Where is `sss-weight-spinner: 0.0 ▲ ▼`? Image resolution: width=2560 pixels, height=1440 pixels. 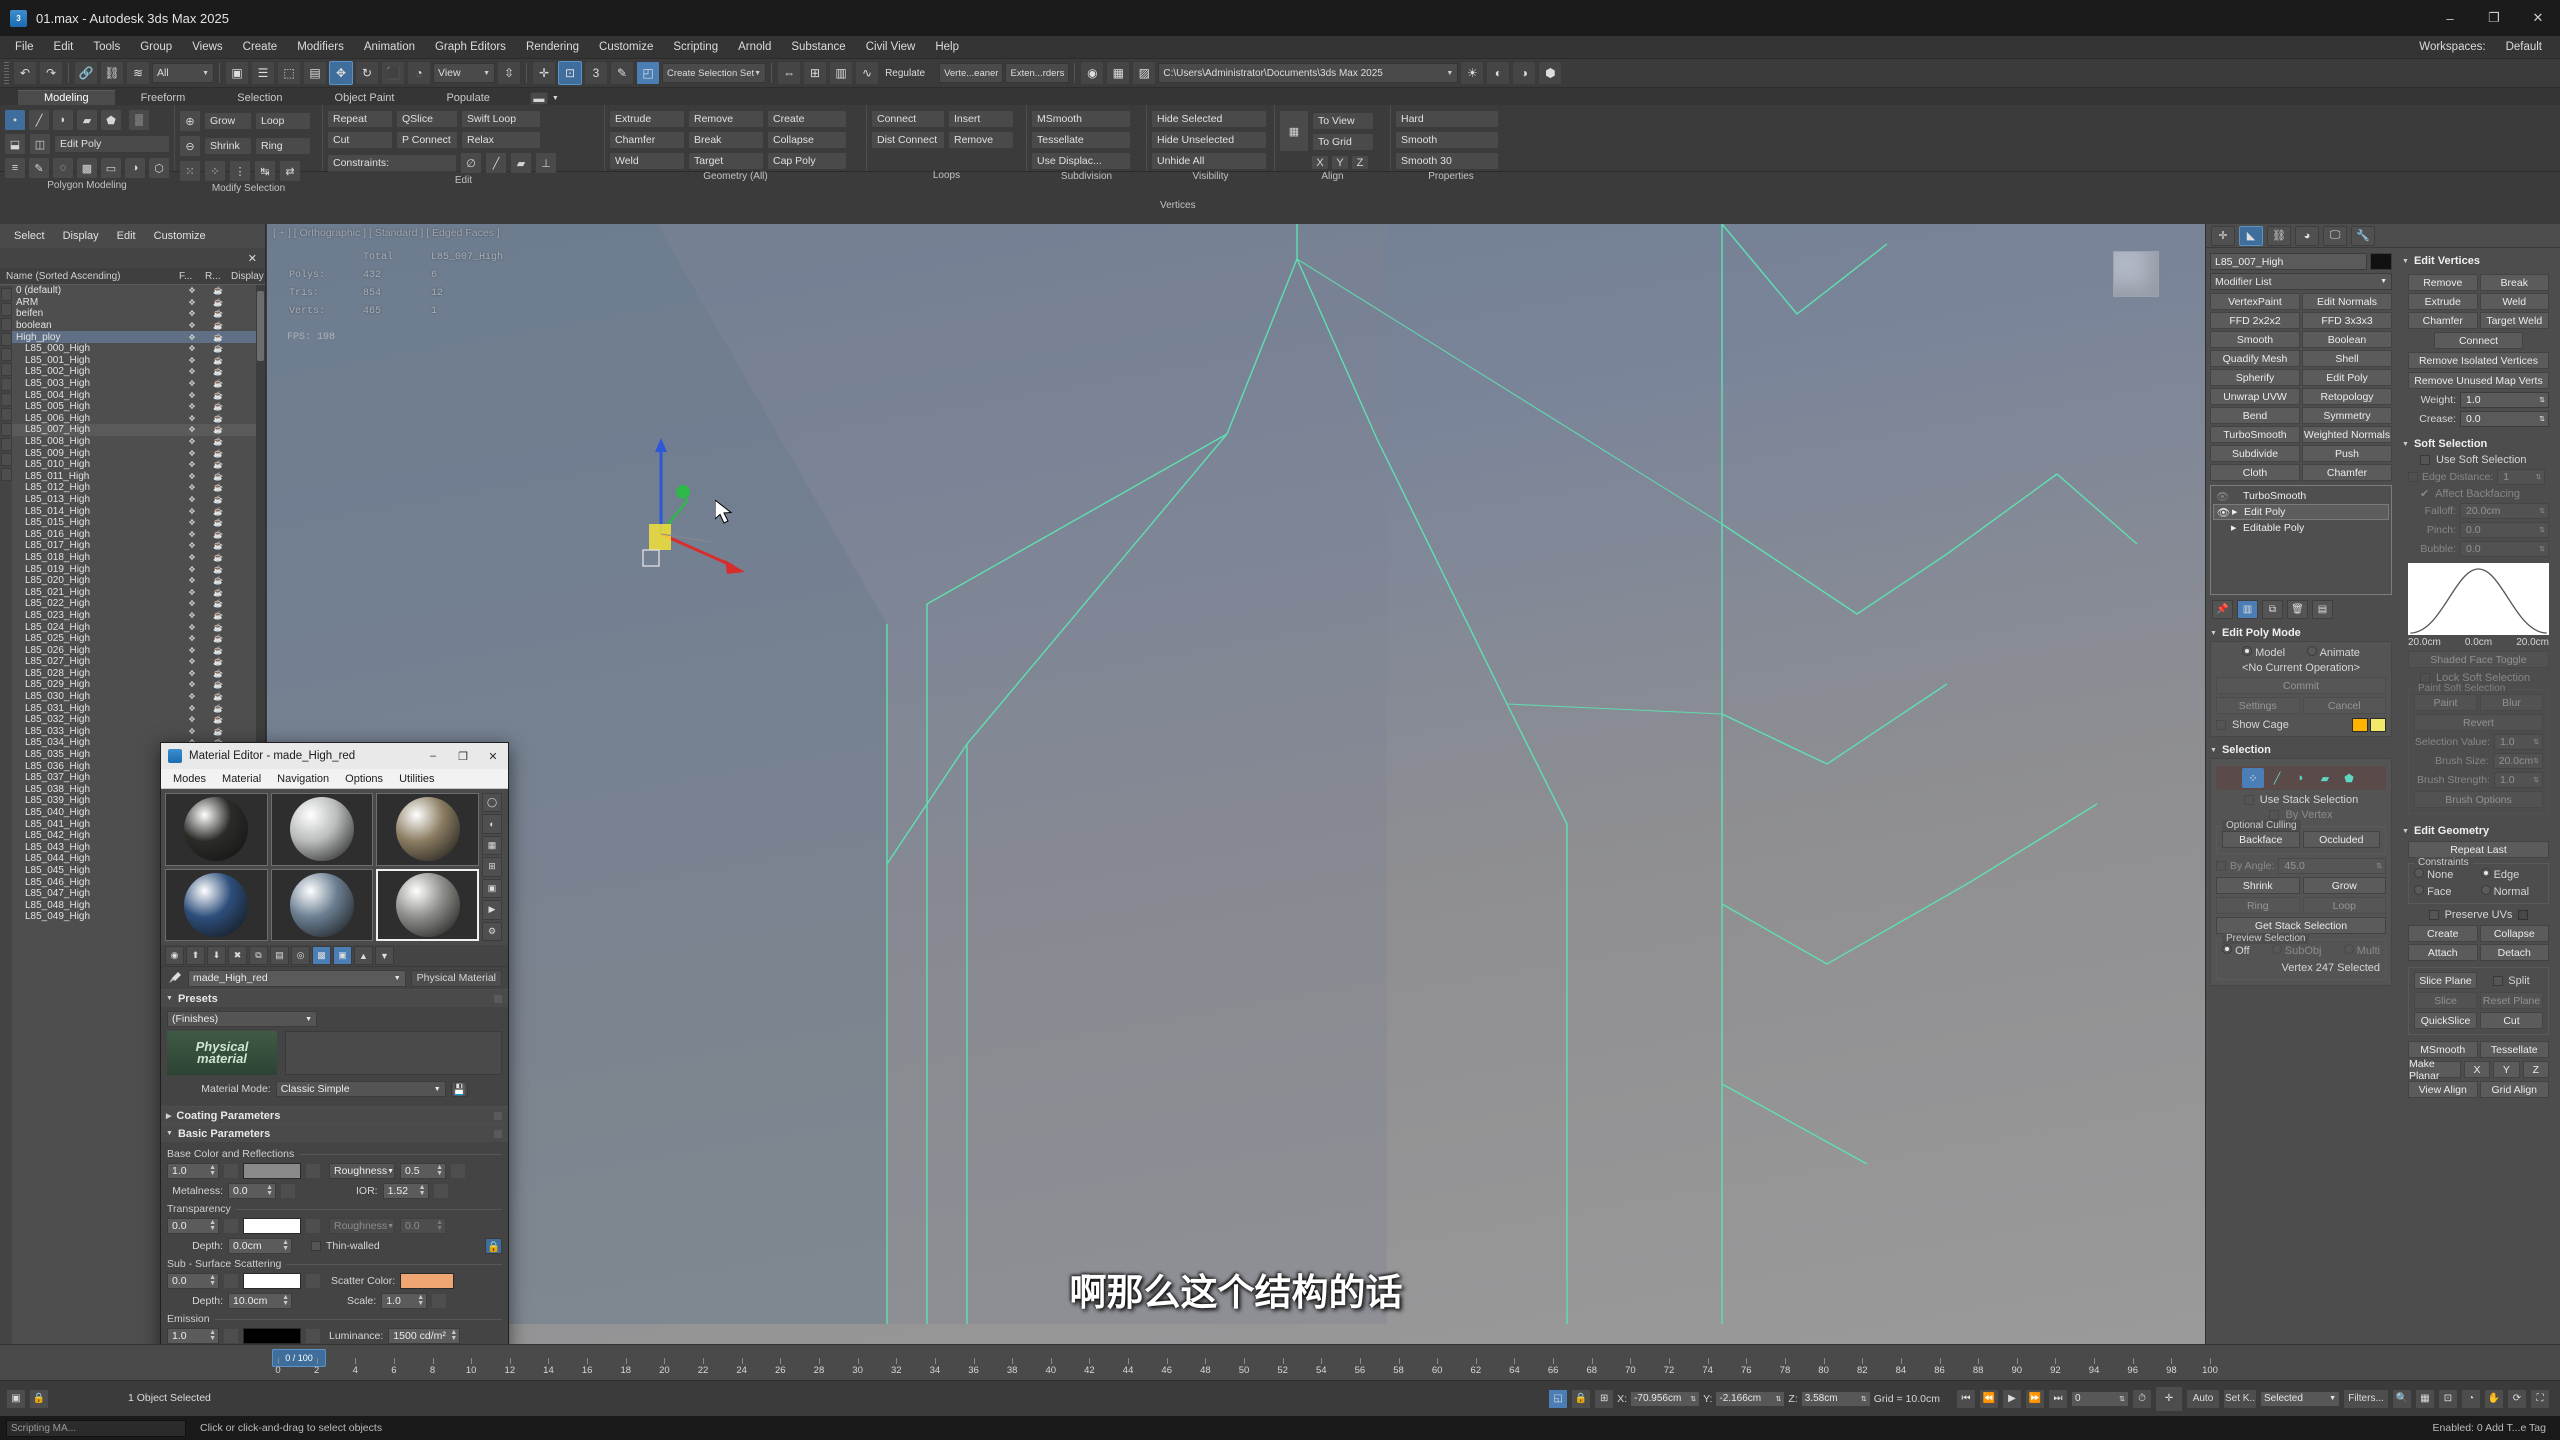
sss-weight-spinner: 0.0 ▲ ▼ is located at coordinates (193, 1281).